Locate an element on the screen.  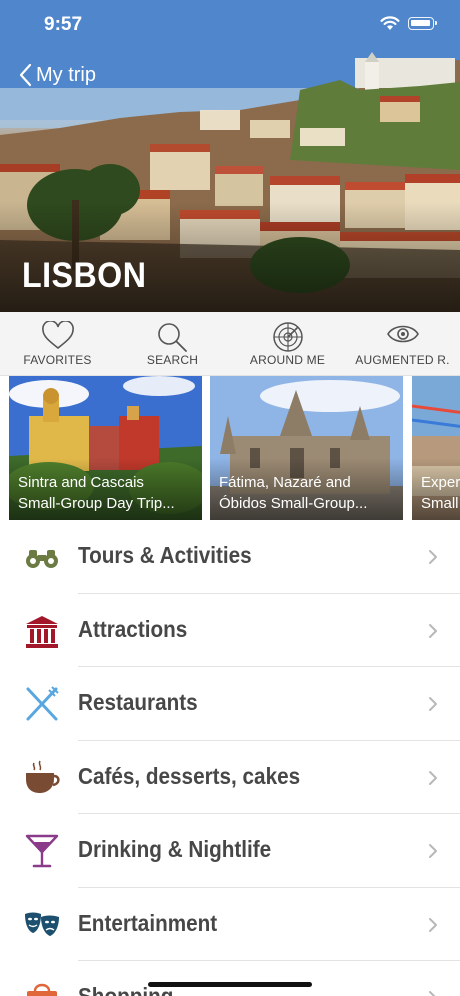
status-time: 9:57 is located at coordinates (63, 24).